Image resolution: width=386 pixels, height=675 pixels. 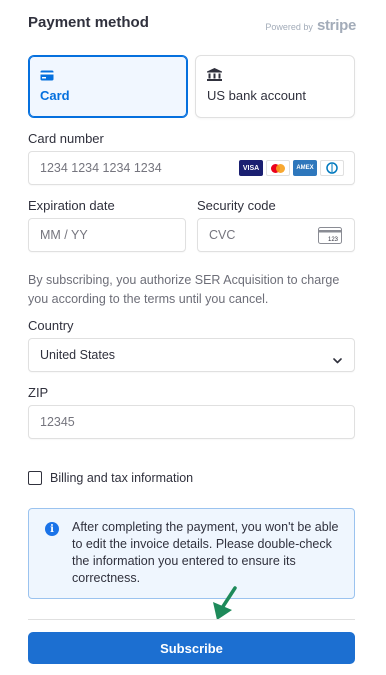 What do you see at coordinates (192, 24) in the screenshot?
I see `payment-header: Payment method Powered by stripe` at bounding box center [192, 24].